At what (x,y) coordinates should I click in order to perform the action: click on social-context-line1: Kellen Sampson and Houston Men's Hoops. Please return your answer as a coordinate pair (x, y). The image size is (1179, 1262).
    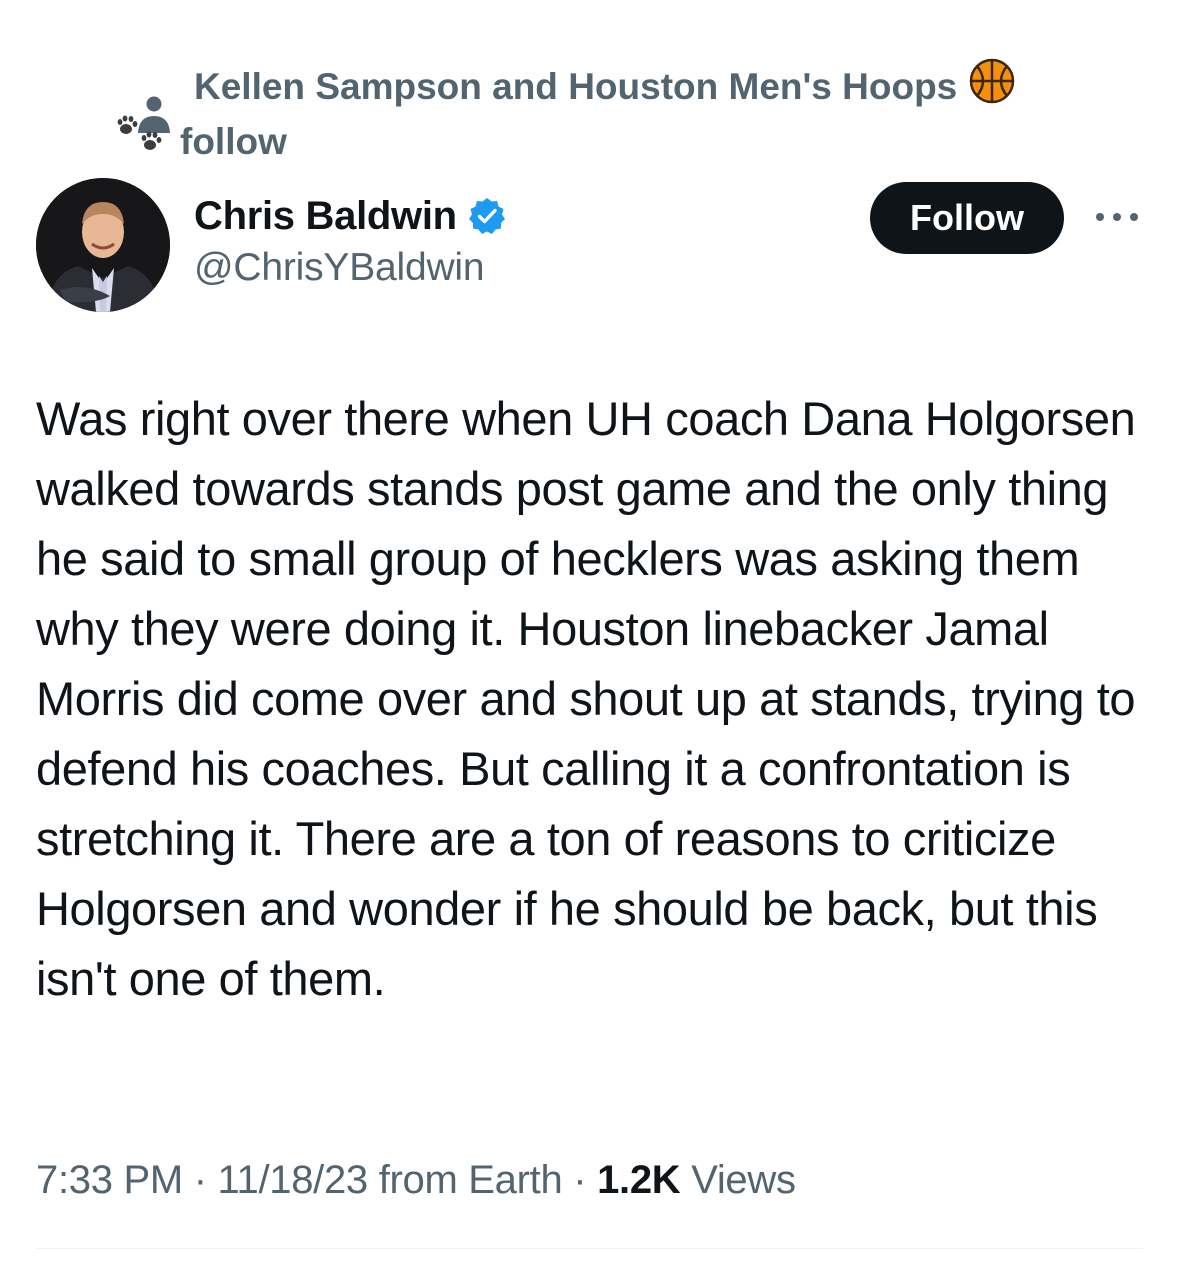
    Looking at the image, I should click on (575, 87).